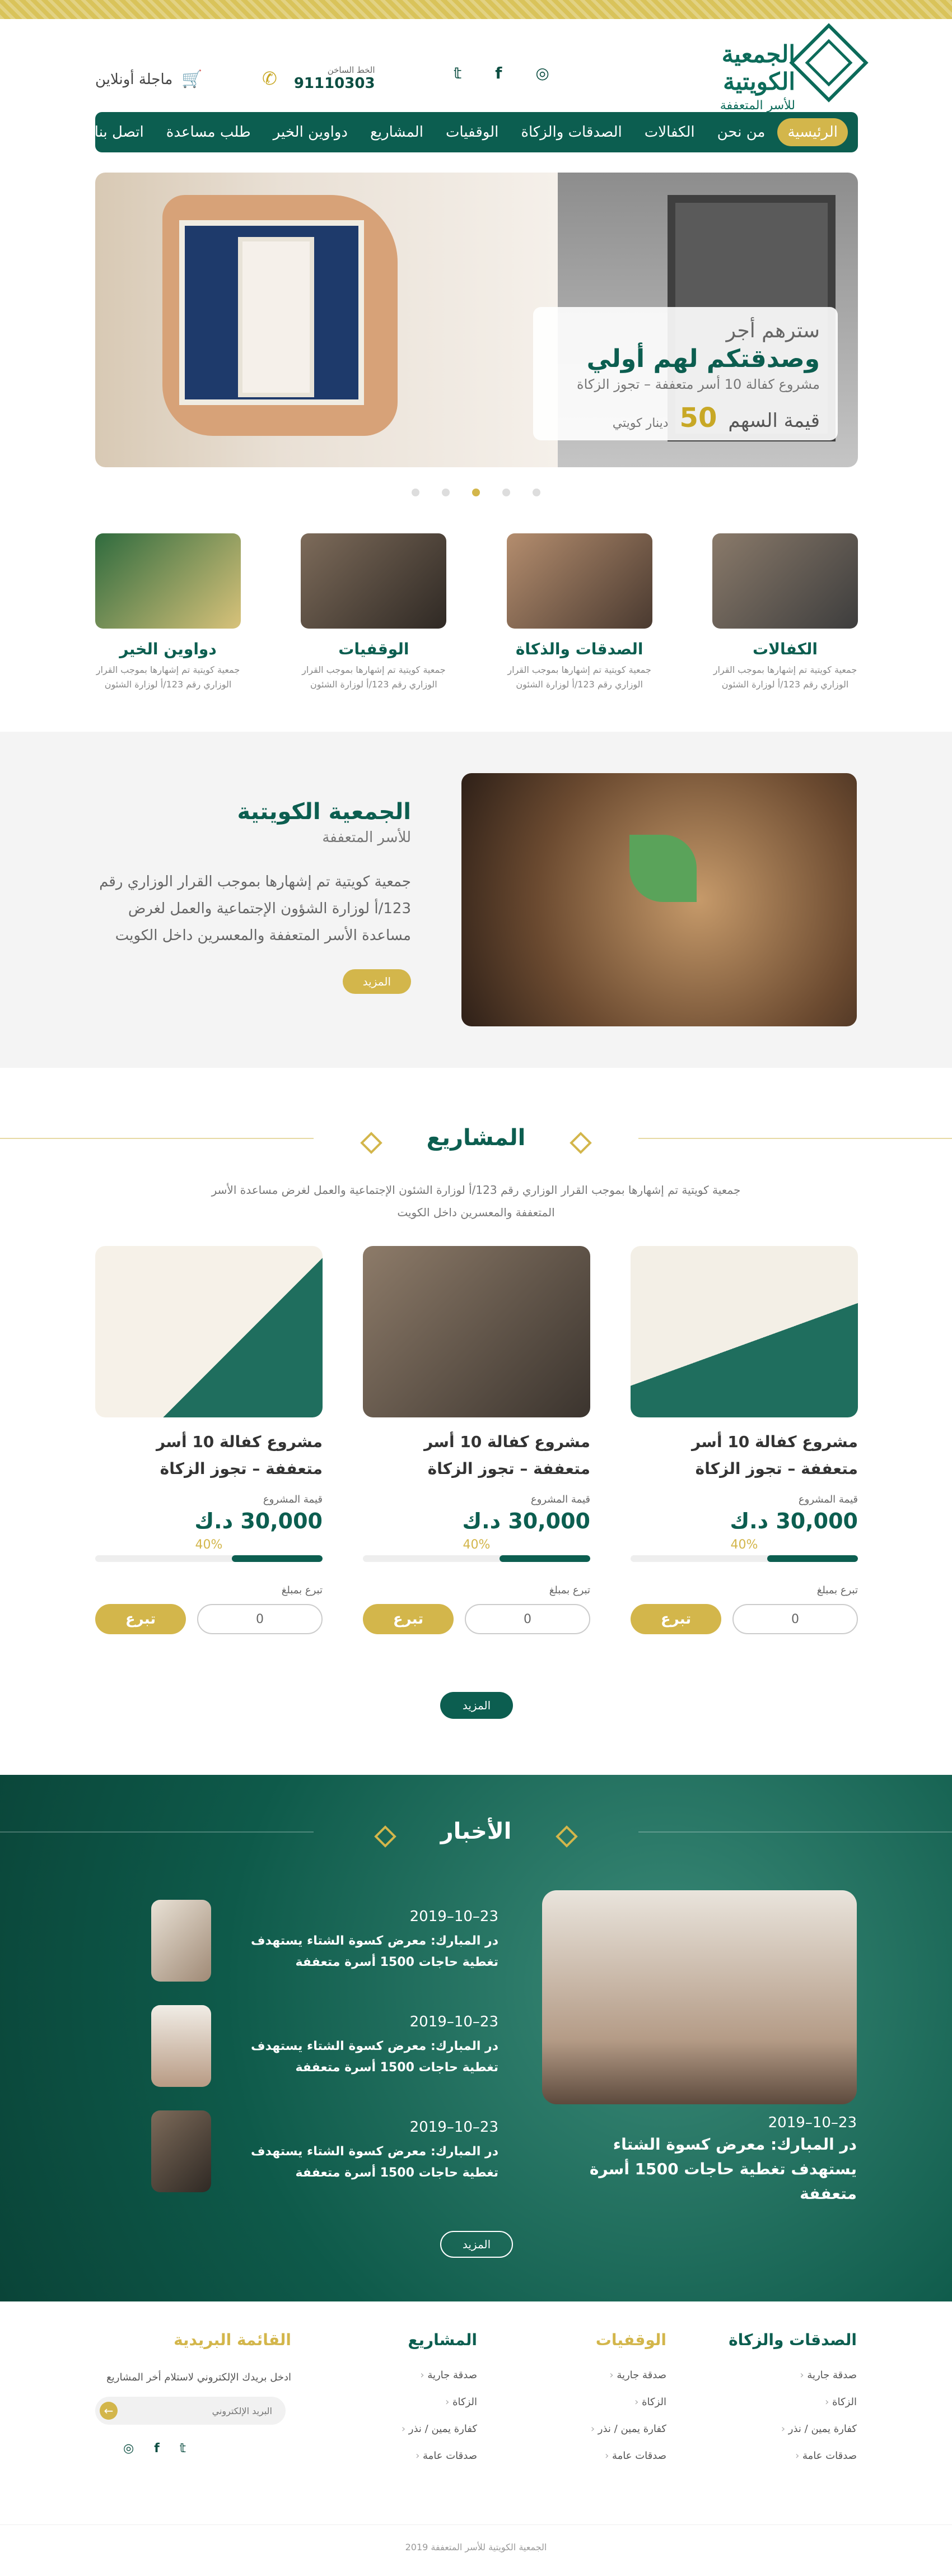 The height and width of the screenshot is (2576, 952). Describe the element at coordinates (785, 581) in the screenshot. I see `category-image` at that location.